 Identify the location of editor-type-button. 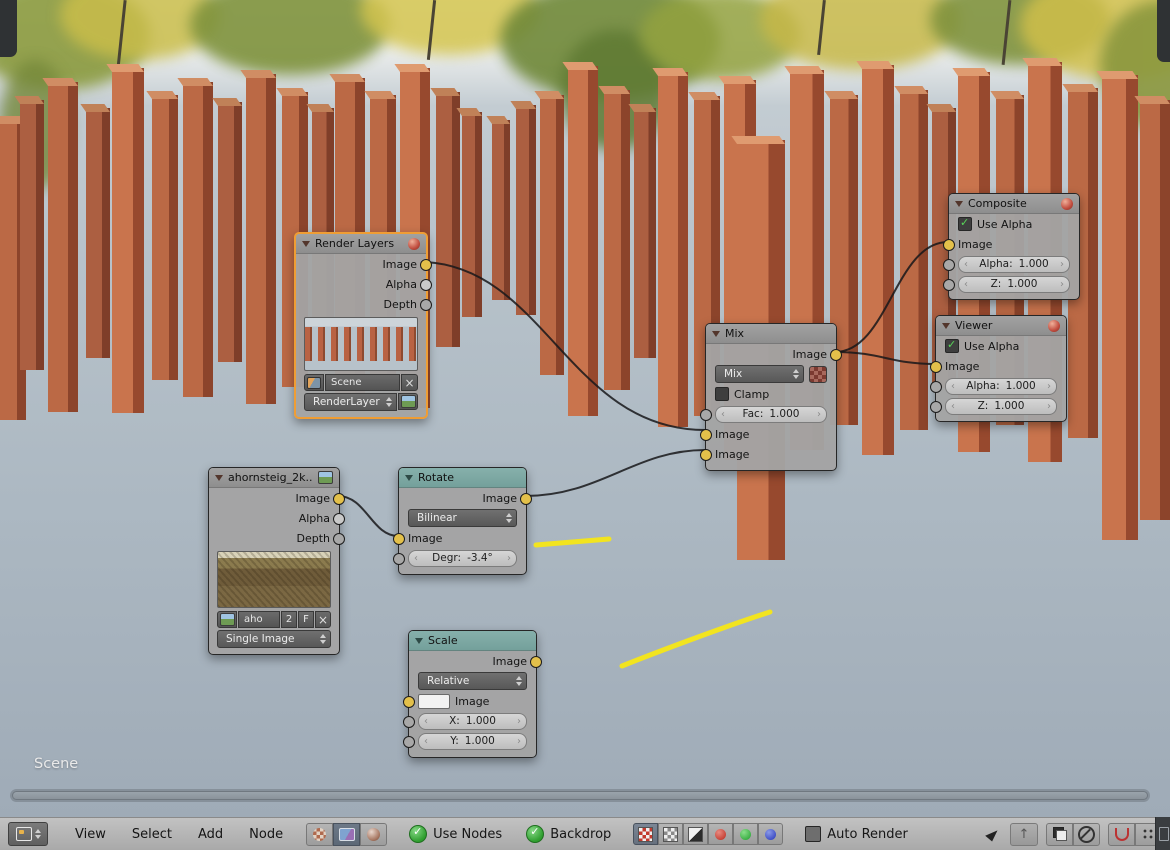
(28, 834).